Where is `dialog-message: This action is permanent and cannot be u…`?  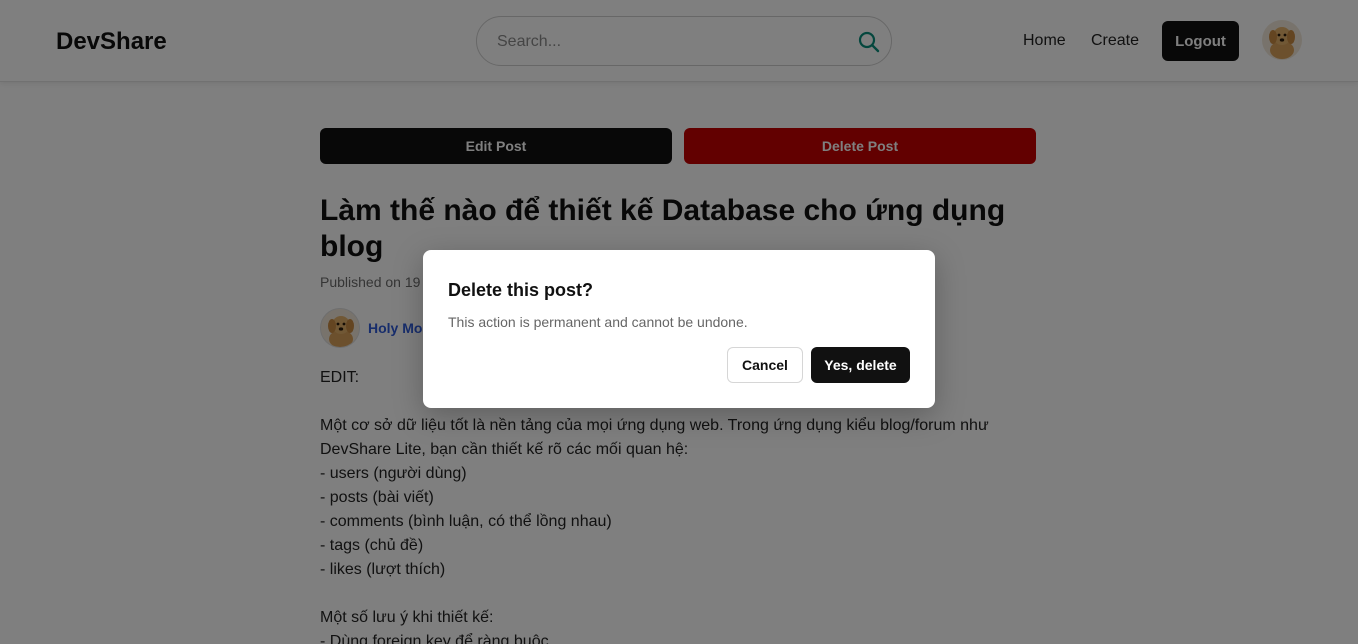 dialog-message: This action is permanent and cannot be u… is located at coordinates (598, 322).